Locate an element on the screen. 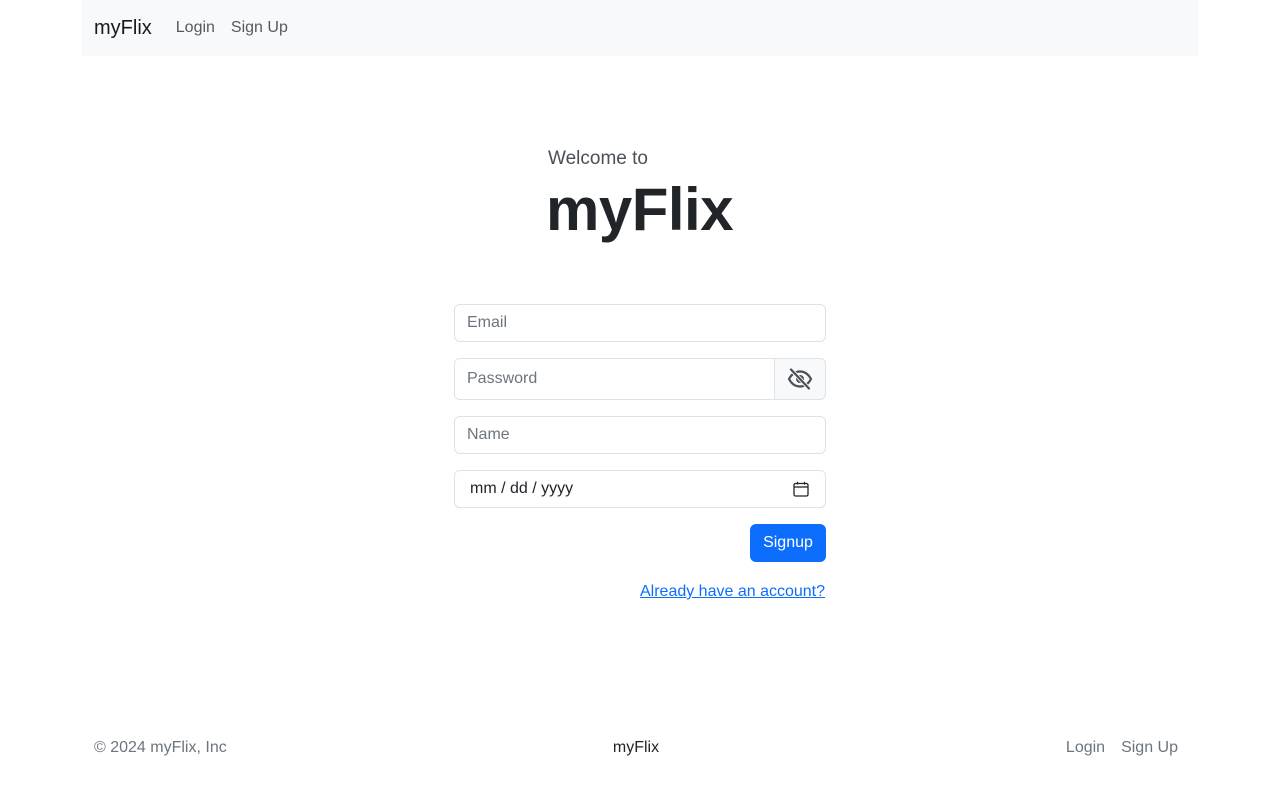  login-link-row: Already have an account? is located at coordinates (640, 592).